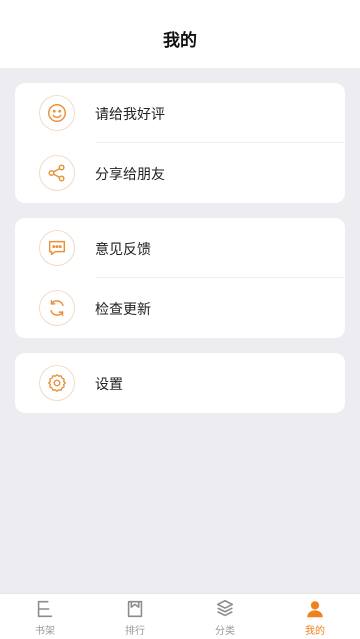  What do you see at coordinates (225, 631) in the screenshot?
I see `tab-category-label: 分类` at bounding box center [225, 631].